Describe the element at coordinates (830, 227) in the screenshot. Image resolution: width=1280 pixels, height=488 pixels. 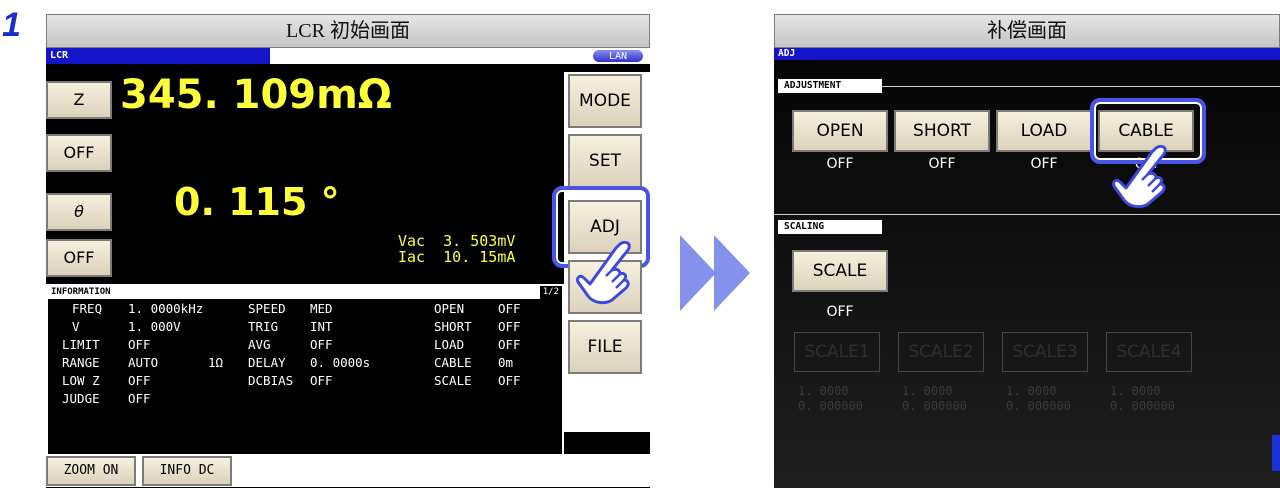
I see `scaling-section-label: SCALING` at that location.